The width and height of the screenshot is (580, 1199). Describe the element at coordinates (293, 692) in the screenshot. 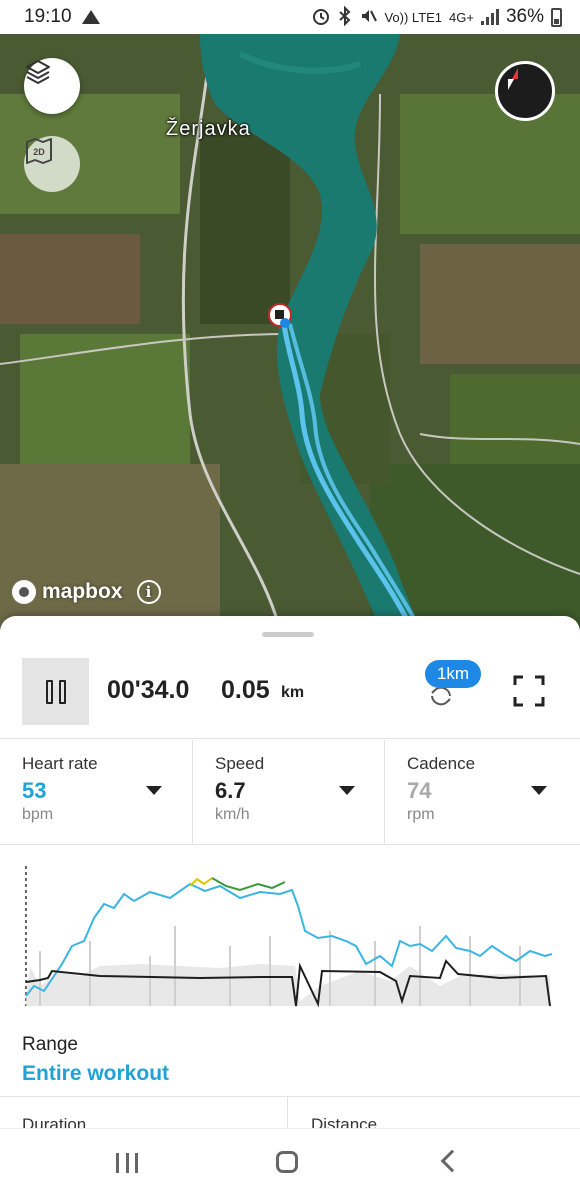

I see `distance-unit: km` at that location.